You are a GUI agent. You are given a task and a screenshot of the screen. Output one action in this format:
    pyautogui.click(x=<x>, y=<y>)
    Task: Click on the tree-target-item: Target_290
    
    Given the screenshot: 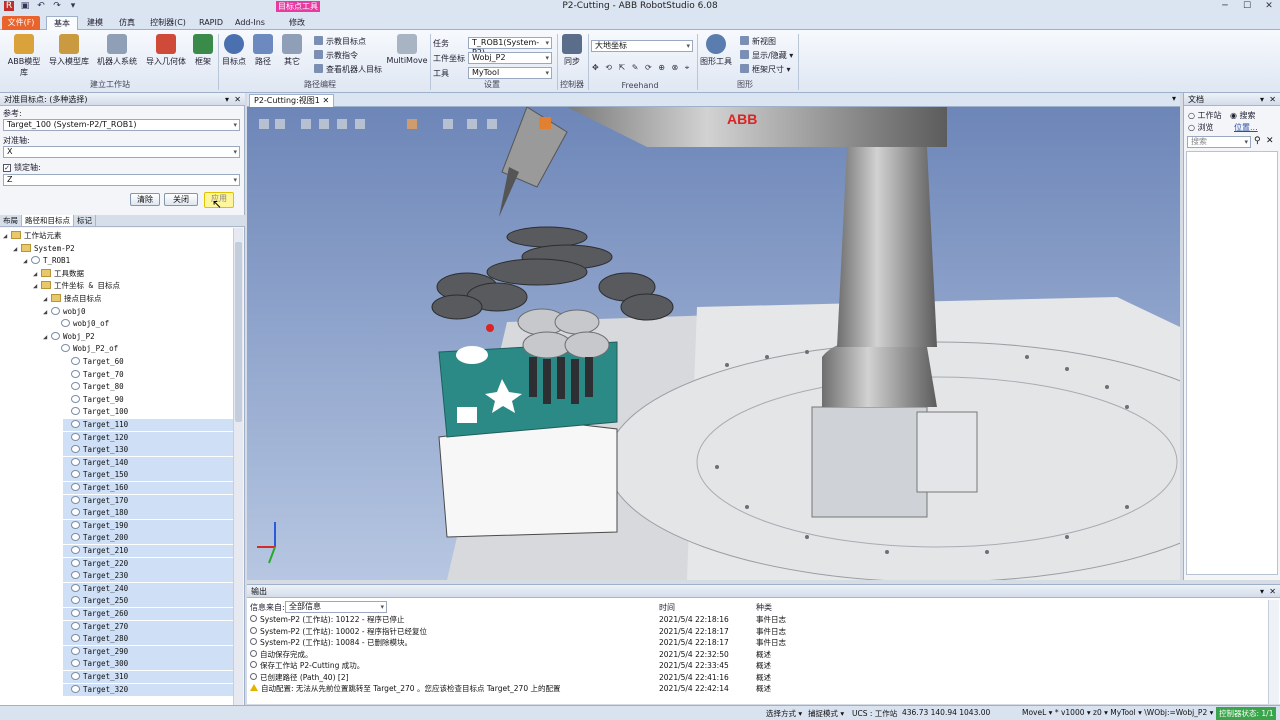 What is the action you would take?
    pyautogui.click(x=148, y=651)
    